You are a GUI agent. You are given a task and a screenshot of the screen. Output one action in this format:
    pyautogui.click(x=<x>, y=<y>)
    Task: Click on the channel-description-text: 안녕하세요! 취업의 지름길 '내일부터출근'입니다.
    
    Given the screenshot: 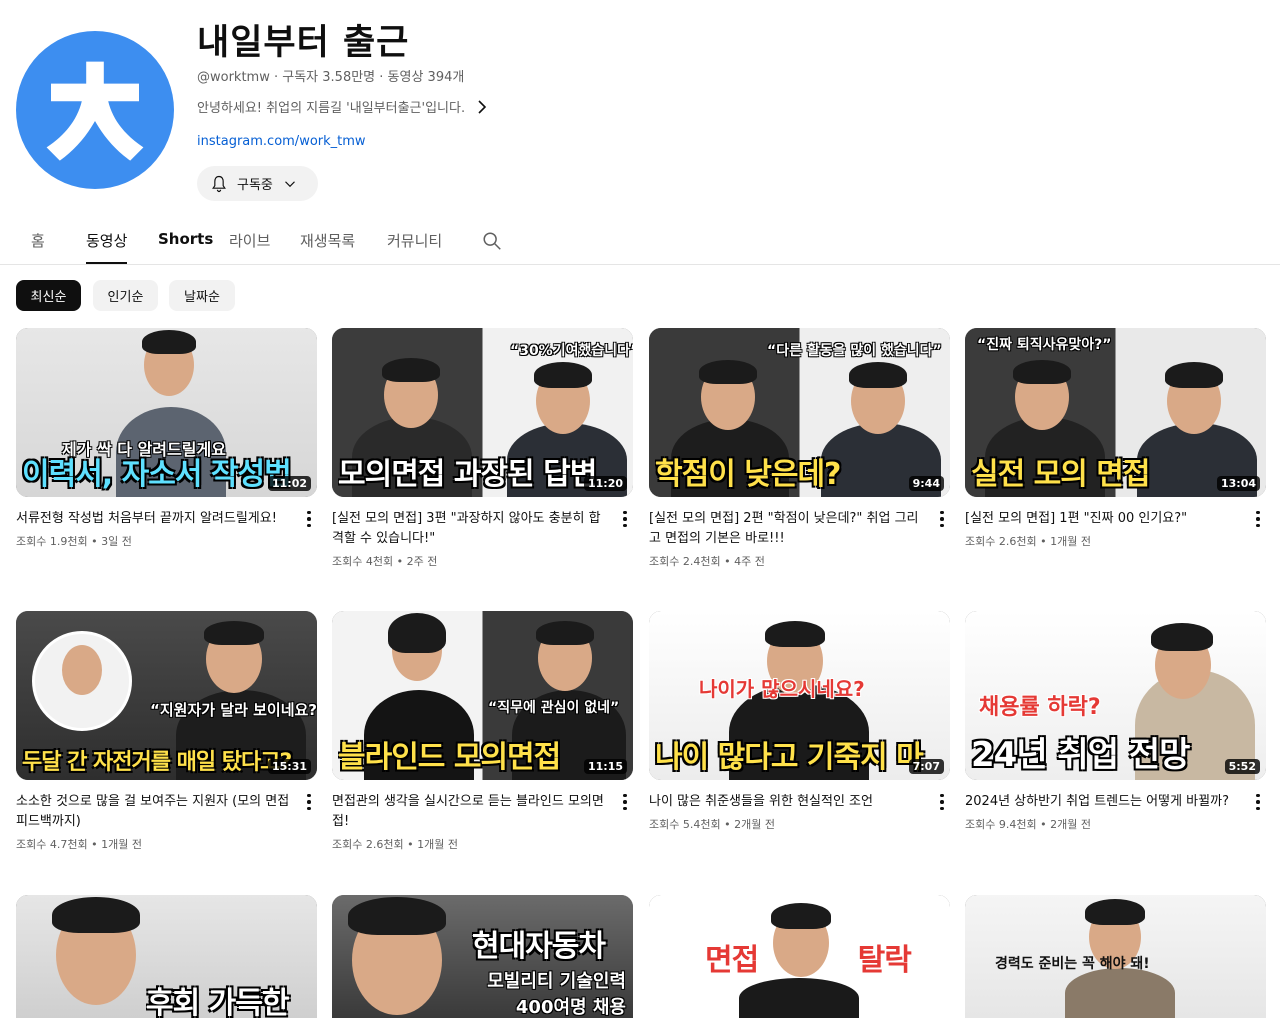 What is the action you would take?
    pyautogui.click(x=331, y=108)
    